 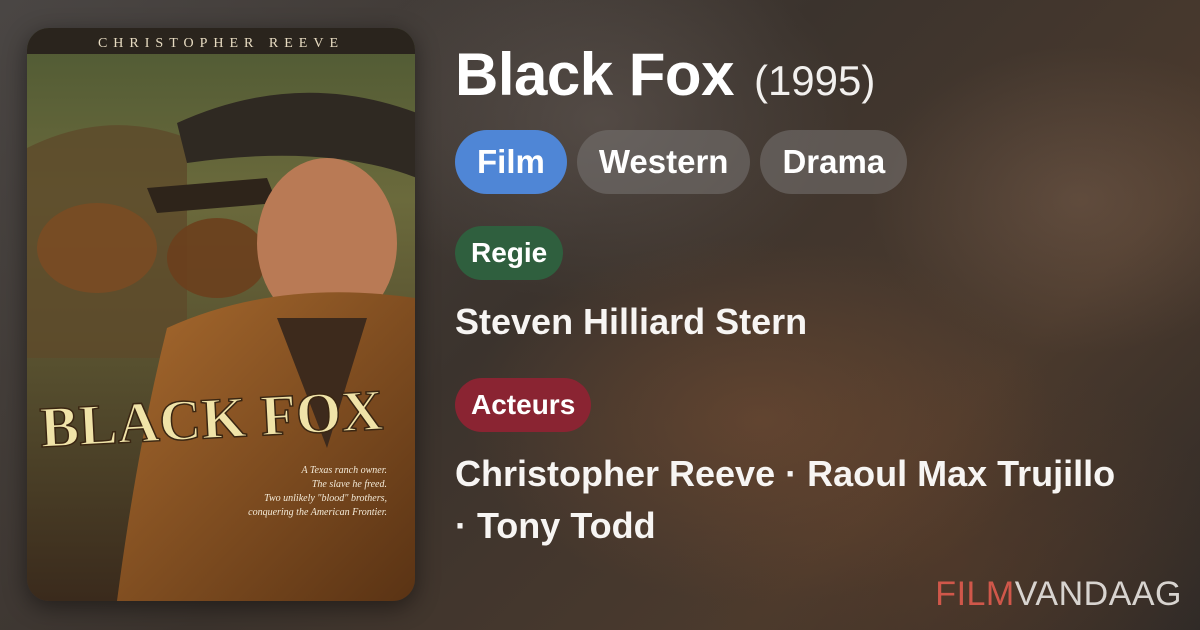 What do you see at coordinates (663, 162) in the screenshot?
I see `genre-chip-western: Western` at bounding box center [663, 162].